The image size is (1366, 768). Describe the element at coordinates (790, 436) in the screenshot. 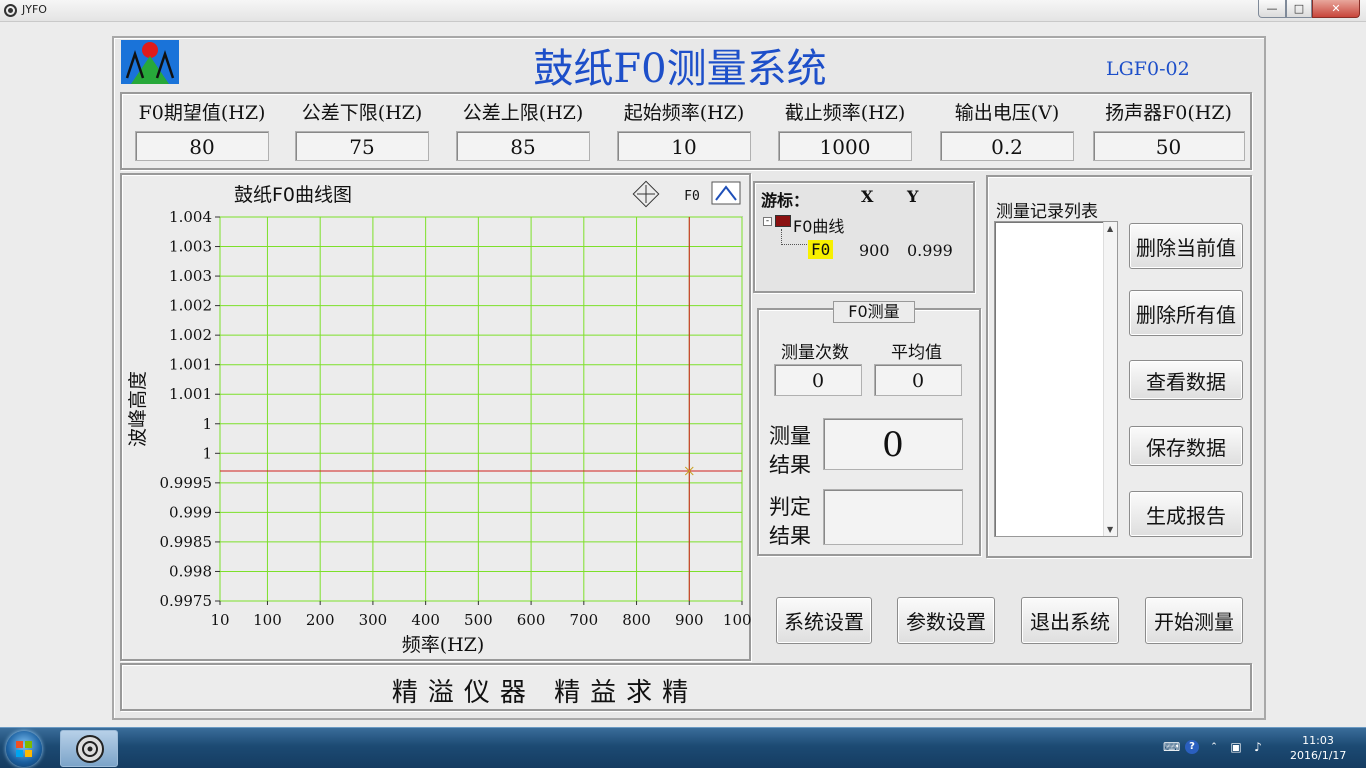

I see `result-label-1: 测量` at that location.